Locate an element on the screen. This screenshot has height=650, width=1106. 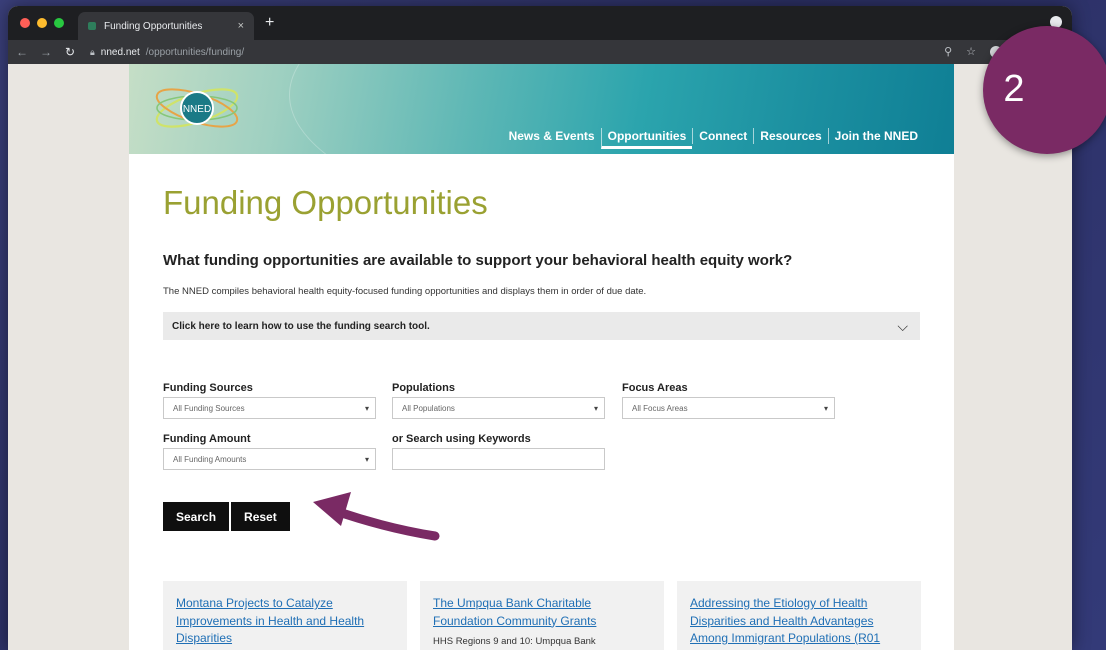
step-badge: 2 is located at coordinates (1044, 90).